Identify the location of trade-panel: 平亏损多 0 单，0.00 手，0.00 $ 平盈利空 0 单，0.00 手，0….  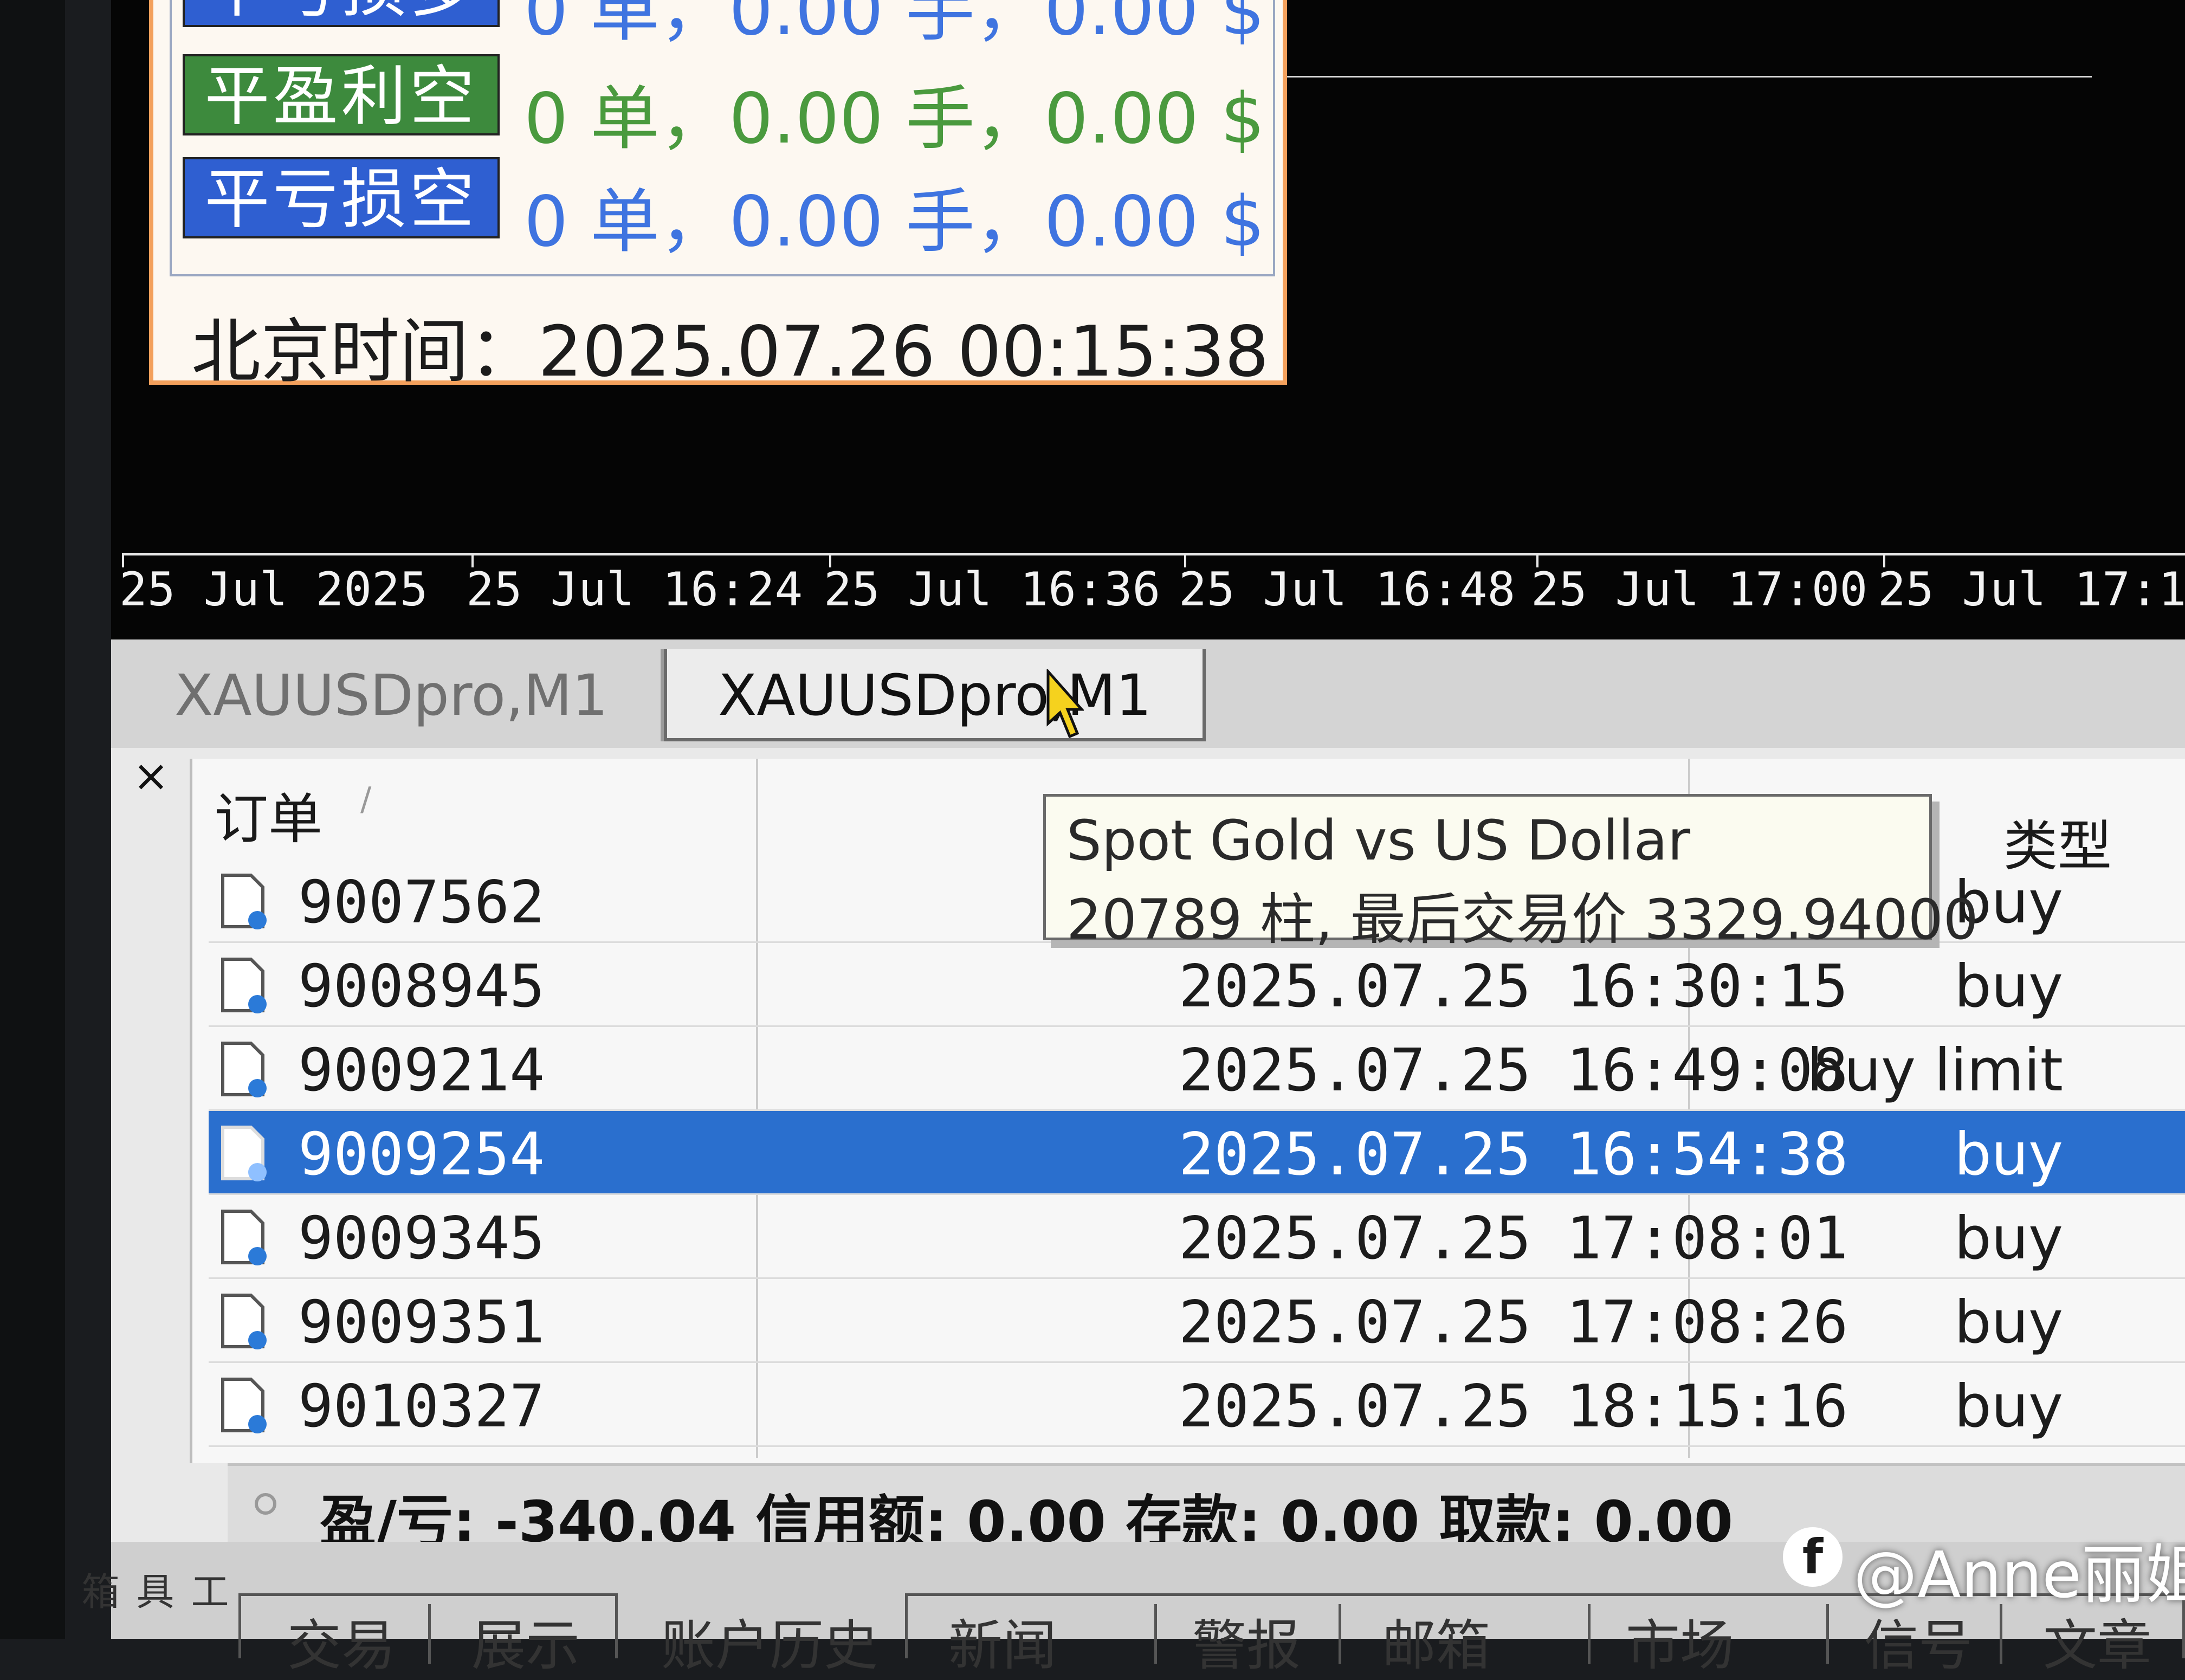
(718, 196).